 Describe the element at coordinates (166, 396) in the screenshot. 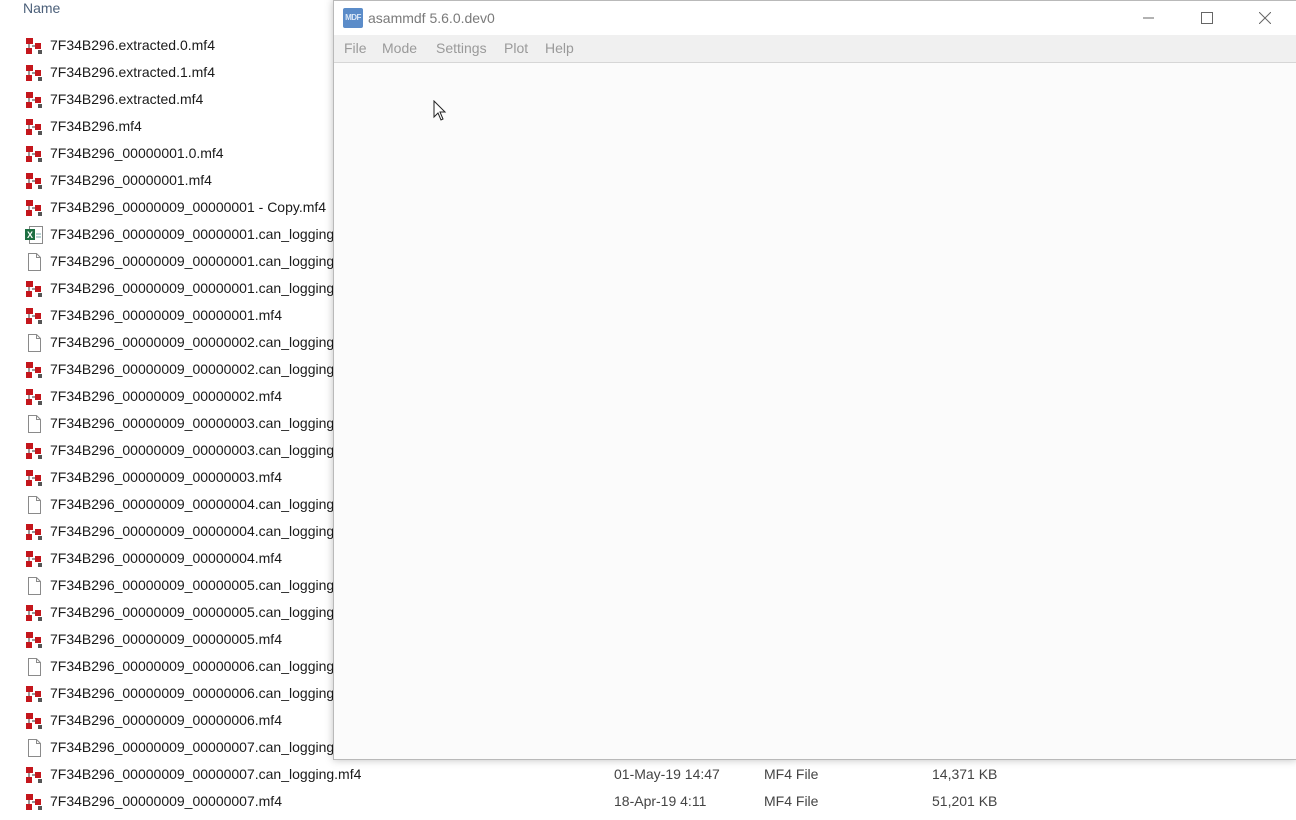

I see `file-name: 7F34B296_00000009_00000002.mf4` at that location.